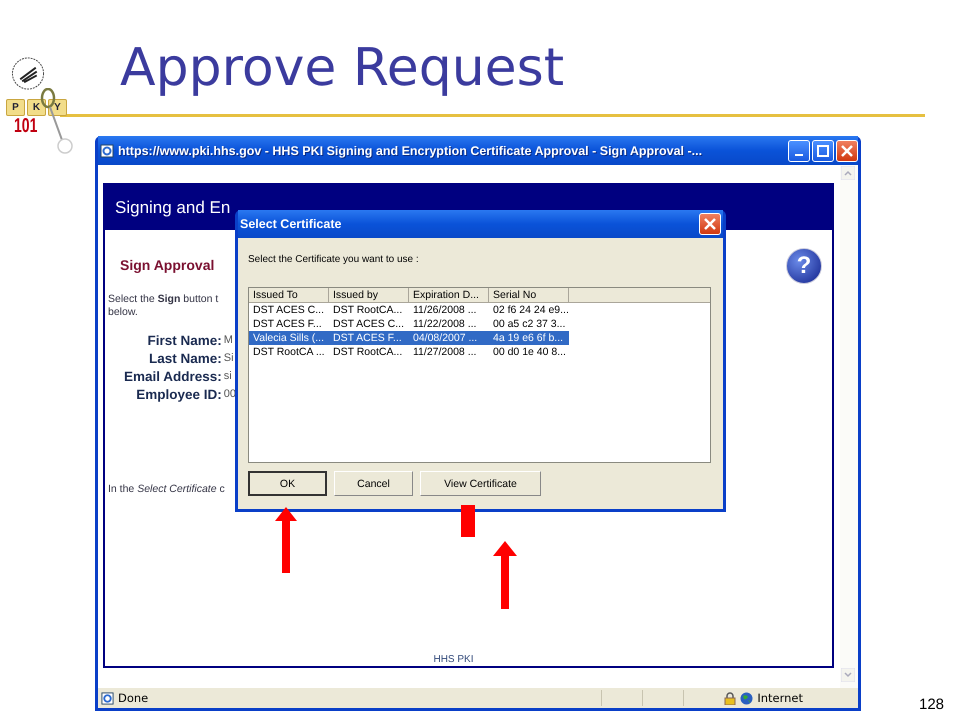 The image size is (960, 720). Describe the element at coordinates (229, 340) in the screenshot. I see `field-value: M` at that location.